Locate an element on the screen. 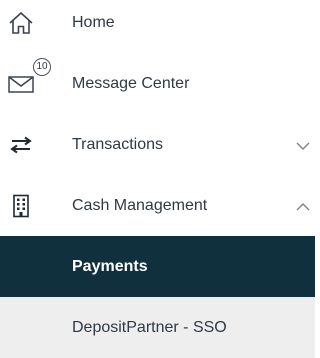  transfer-arrows-icon is located at coordinates (21, 145).